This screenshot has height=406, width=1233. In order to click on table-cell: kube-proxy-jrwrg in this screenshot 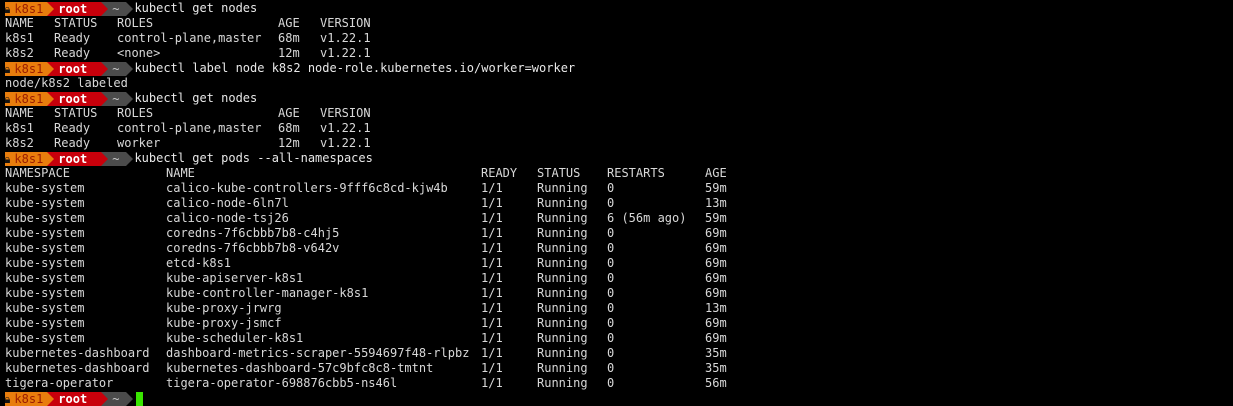, I will do `click(224, 308)`.